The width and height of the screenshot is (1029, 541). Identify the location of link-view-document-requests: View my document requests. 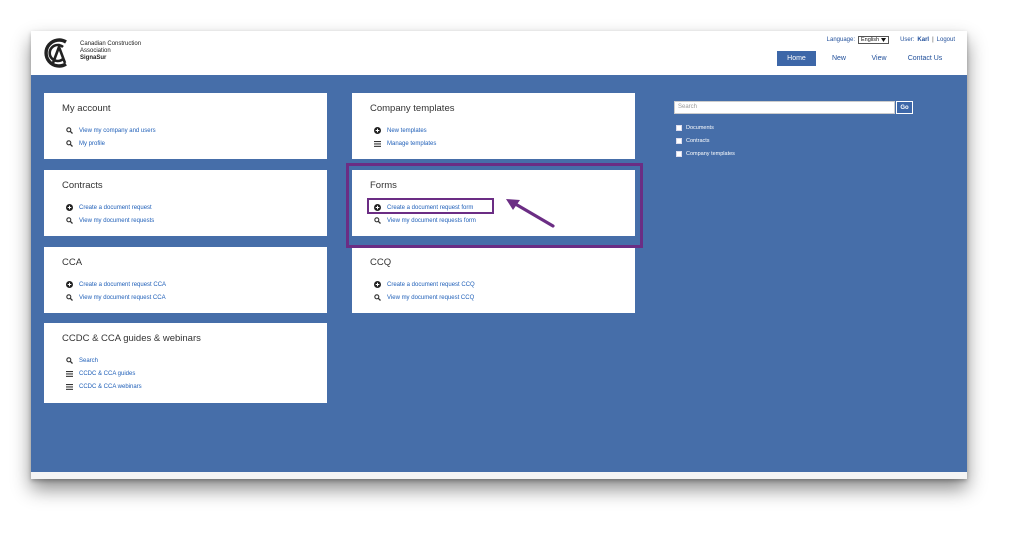
(109, 220).